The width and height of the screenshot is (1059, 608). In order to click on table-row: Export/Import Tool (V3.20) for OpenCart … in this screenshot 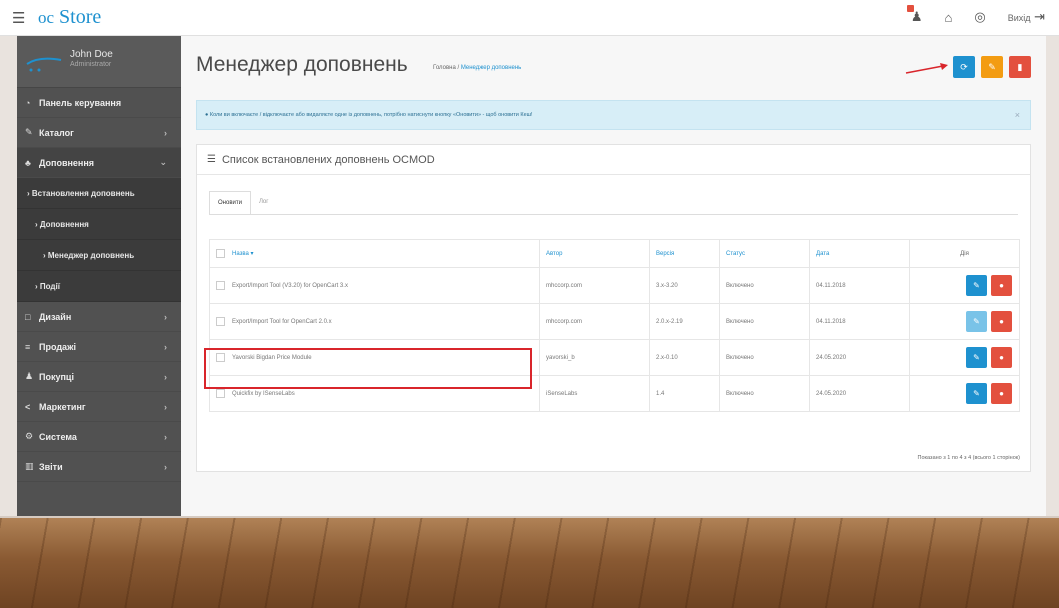, I will do `click(614, 285)`.